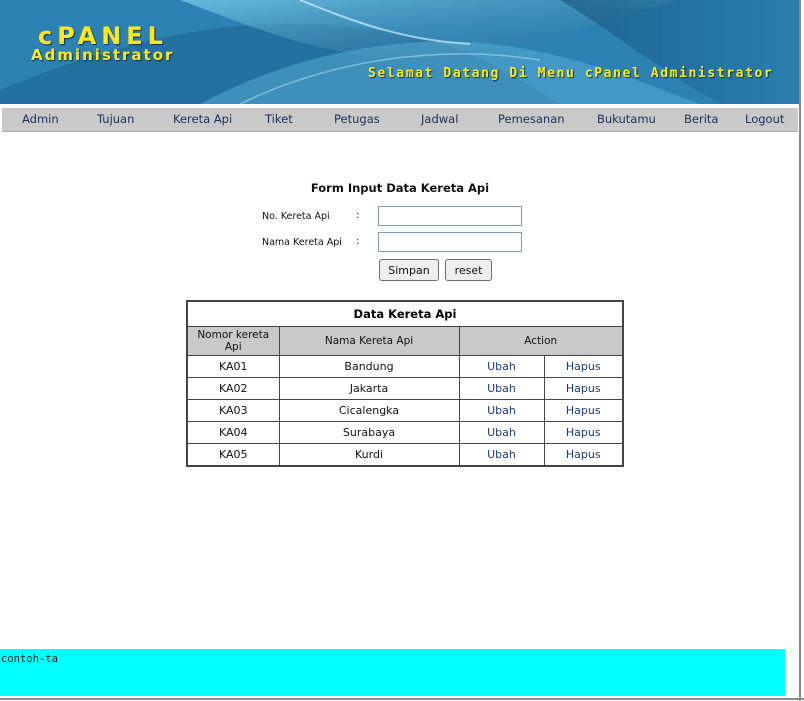  I want to click on cell-nama: Cicalengka, so click(369, 410).